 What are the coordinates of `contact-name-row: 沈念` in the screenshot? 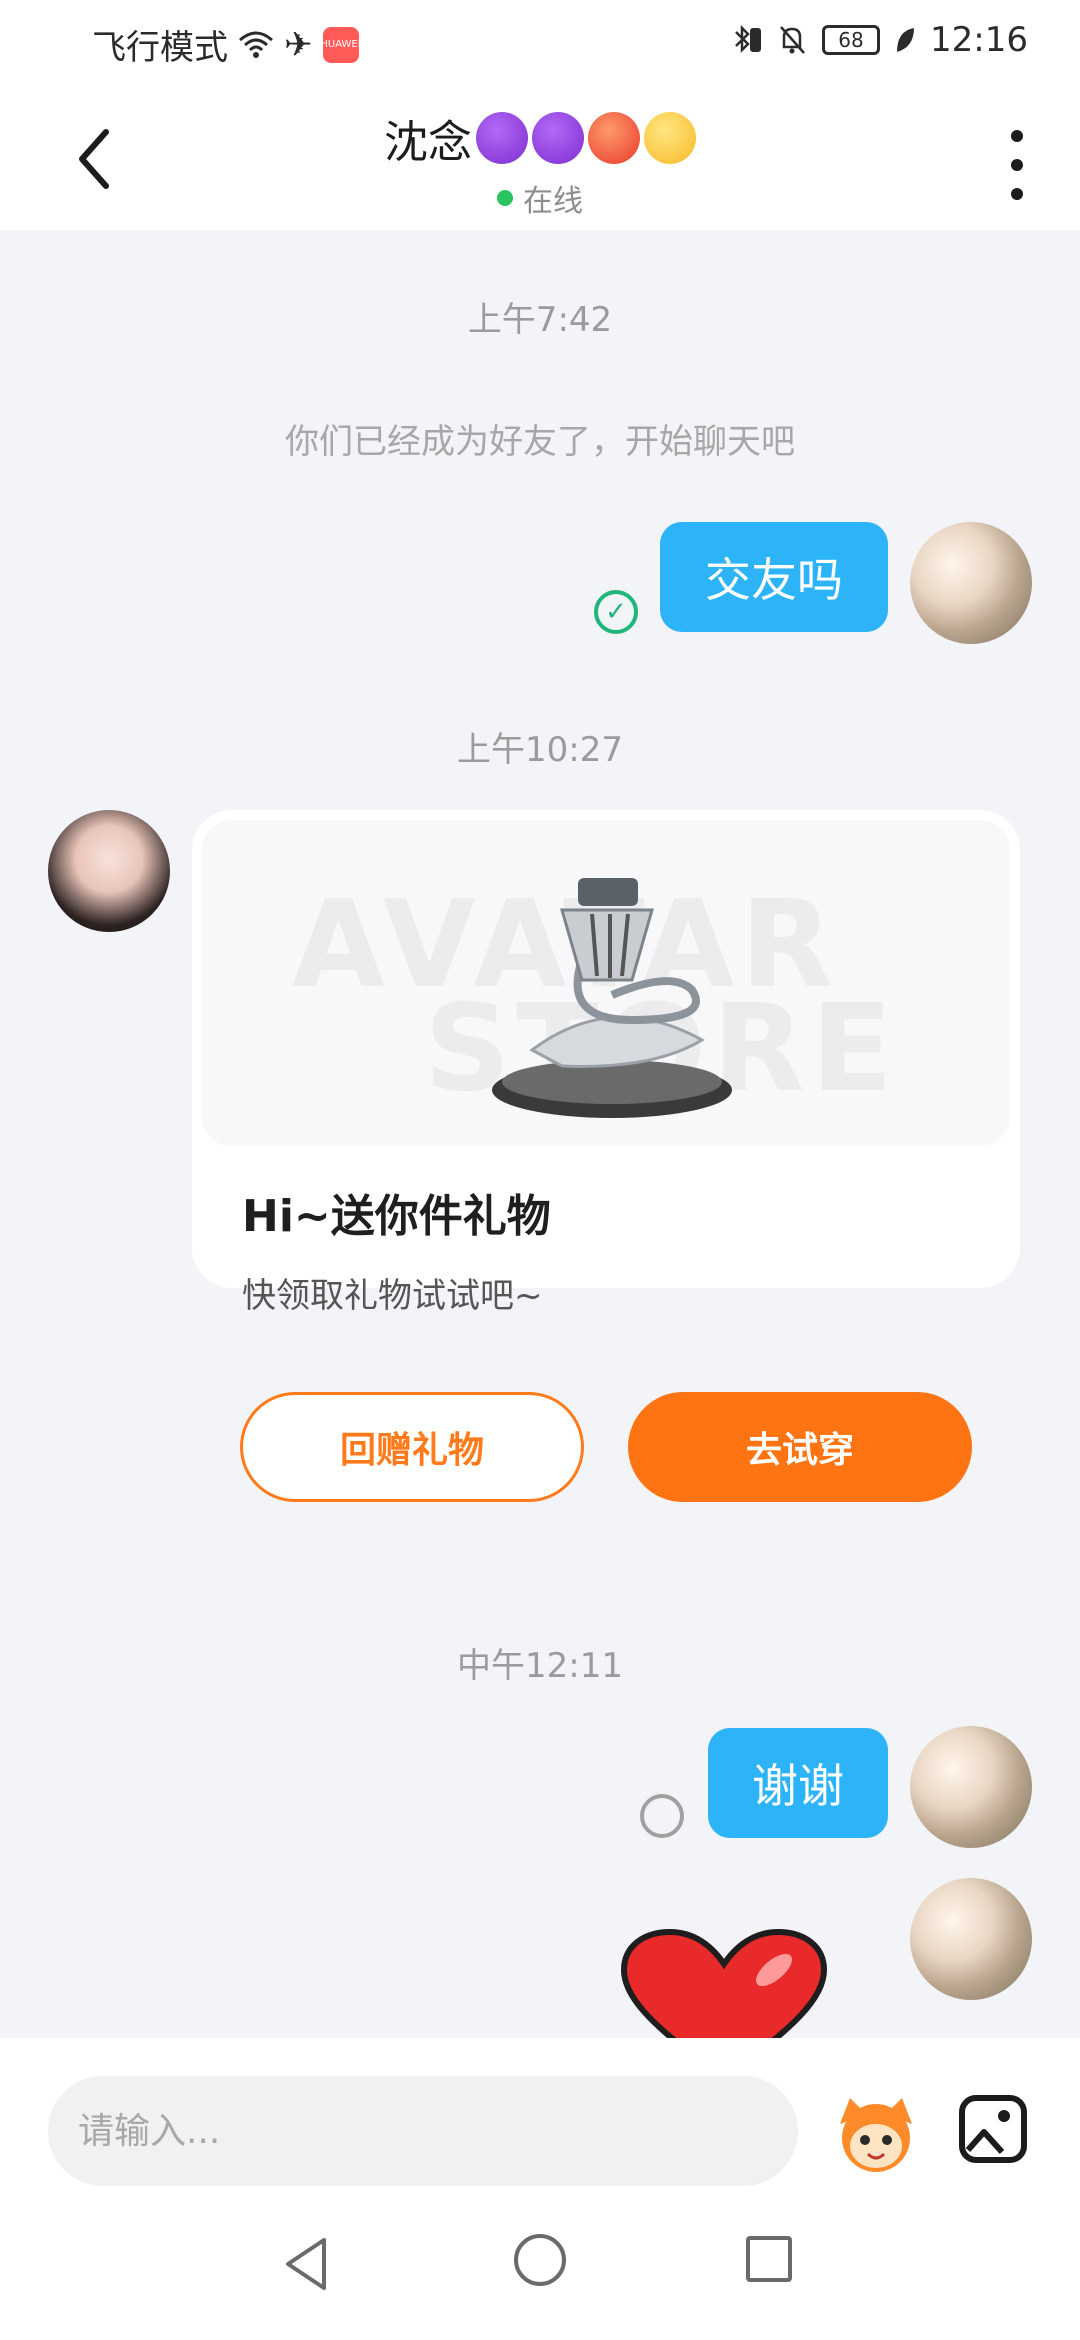 It's located at (540, 138).